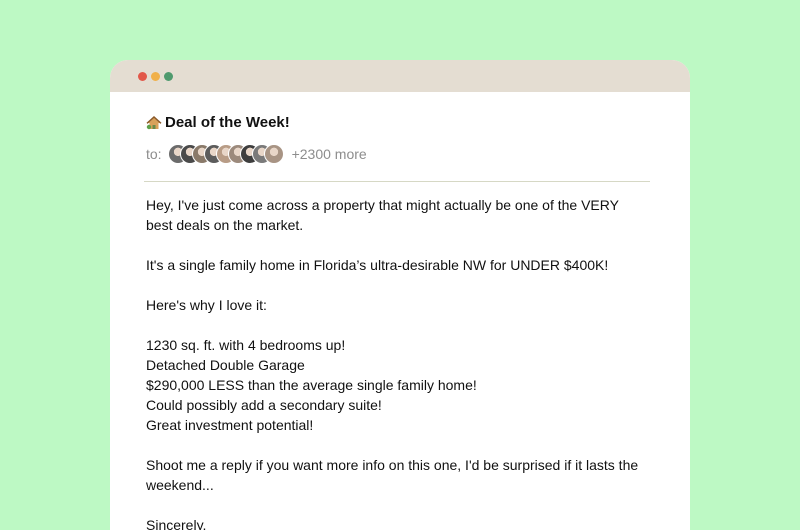 The height and width of the screenshot is (530, 800). Describe the element at coordinates (230, 425) in the screenshot. I see `feature-item: Great investment potential!` at that location.